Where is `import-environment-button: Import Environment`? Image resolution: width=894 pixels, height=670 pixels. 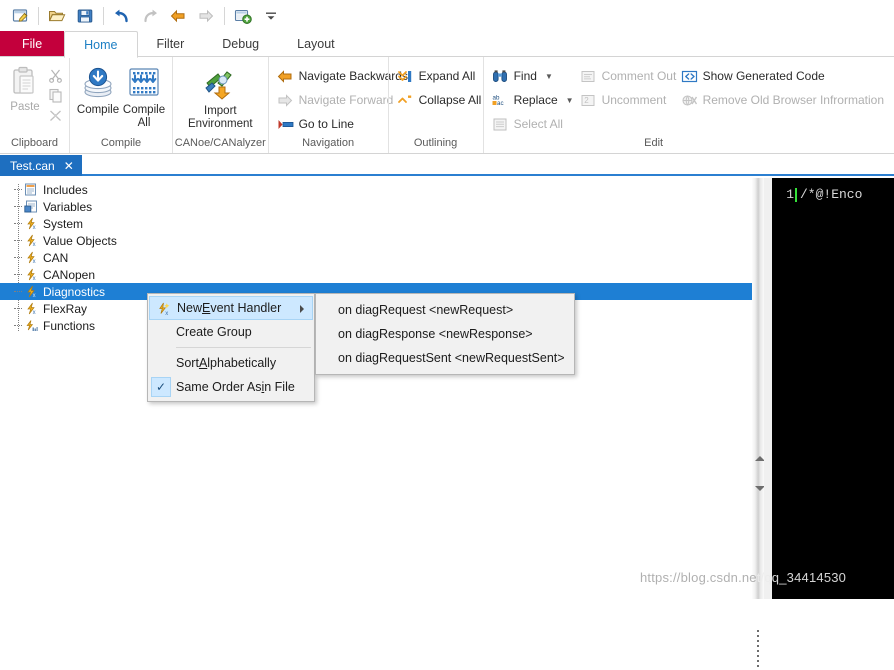 import-environment-button: Import Environment is located at coordinates (220, 98).